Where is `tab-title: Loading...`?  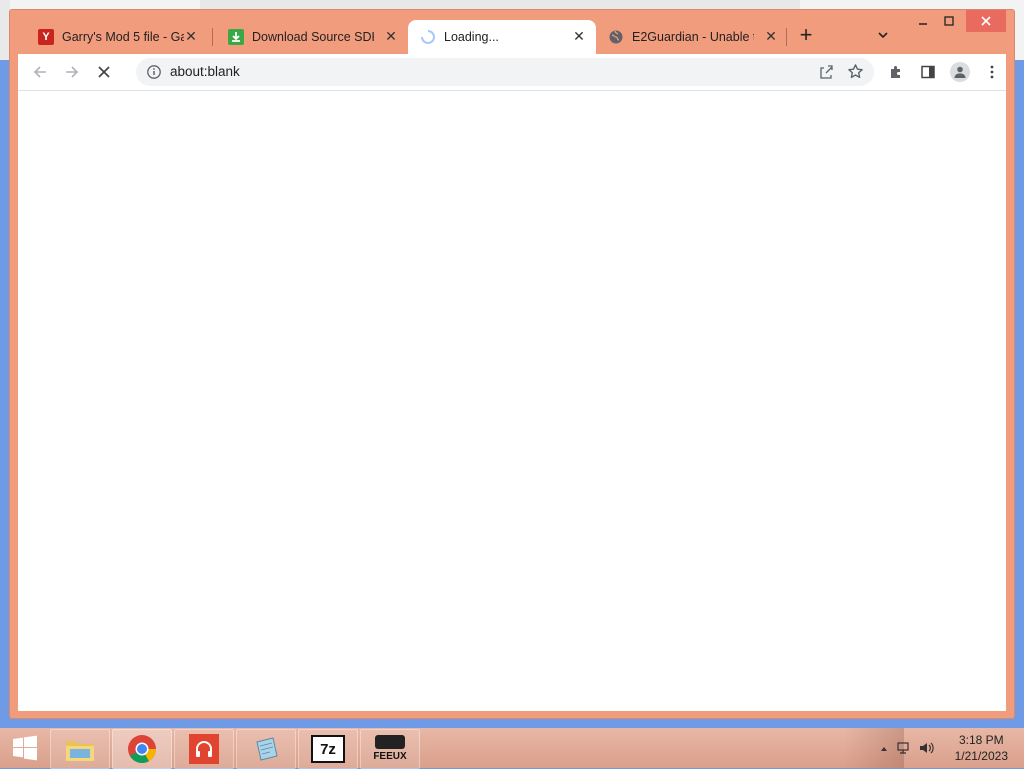 tab-title: Loading... is located at coordinates (471, 37).